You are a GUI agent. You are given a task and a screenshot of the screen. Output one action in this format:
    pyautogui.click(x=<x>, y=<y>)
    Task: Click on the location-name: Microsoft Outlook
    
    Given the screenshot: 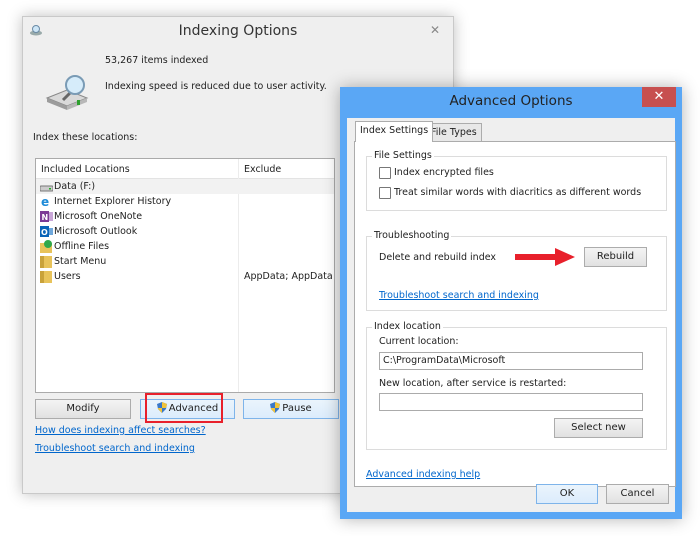 What is the action you would take?
    pyautogui.click(x=96, y=231)
    